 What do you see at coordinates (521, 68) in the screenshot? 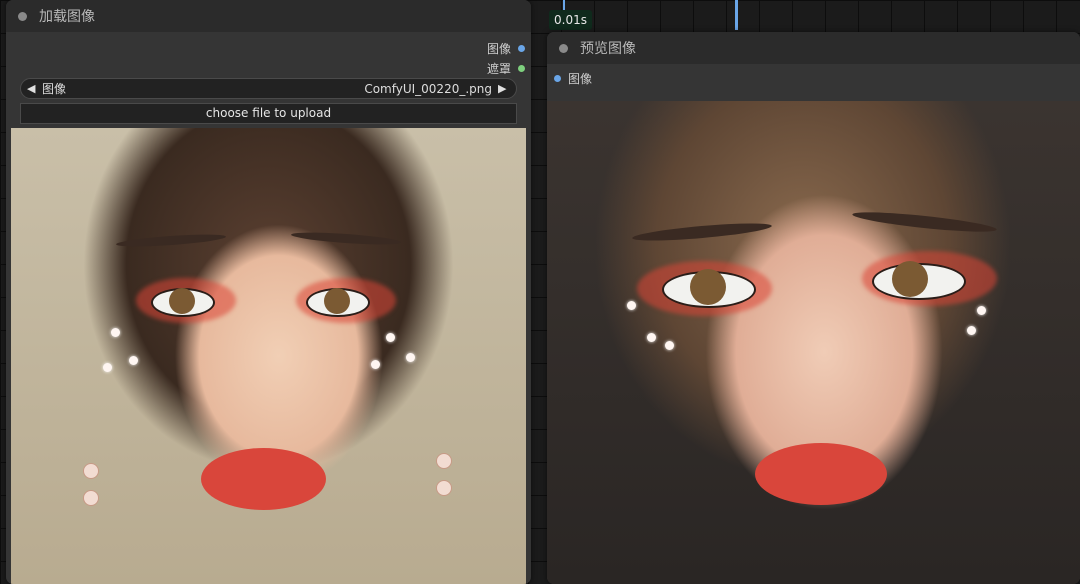
I see `output-socket-mask-icon` at bounding box center [521, 68].